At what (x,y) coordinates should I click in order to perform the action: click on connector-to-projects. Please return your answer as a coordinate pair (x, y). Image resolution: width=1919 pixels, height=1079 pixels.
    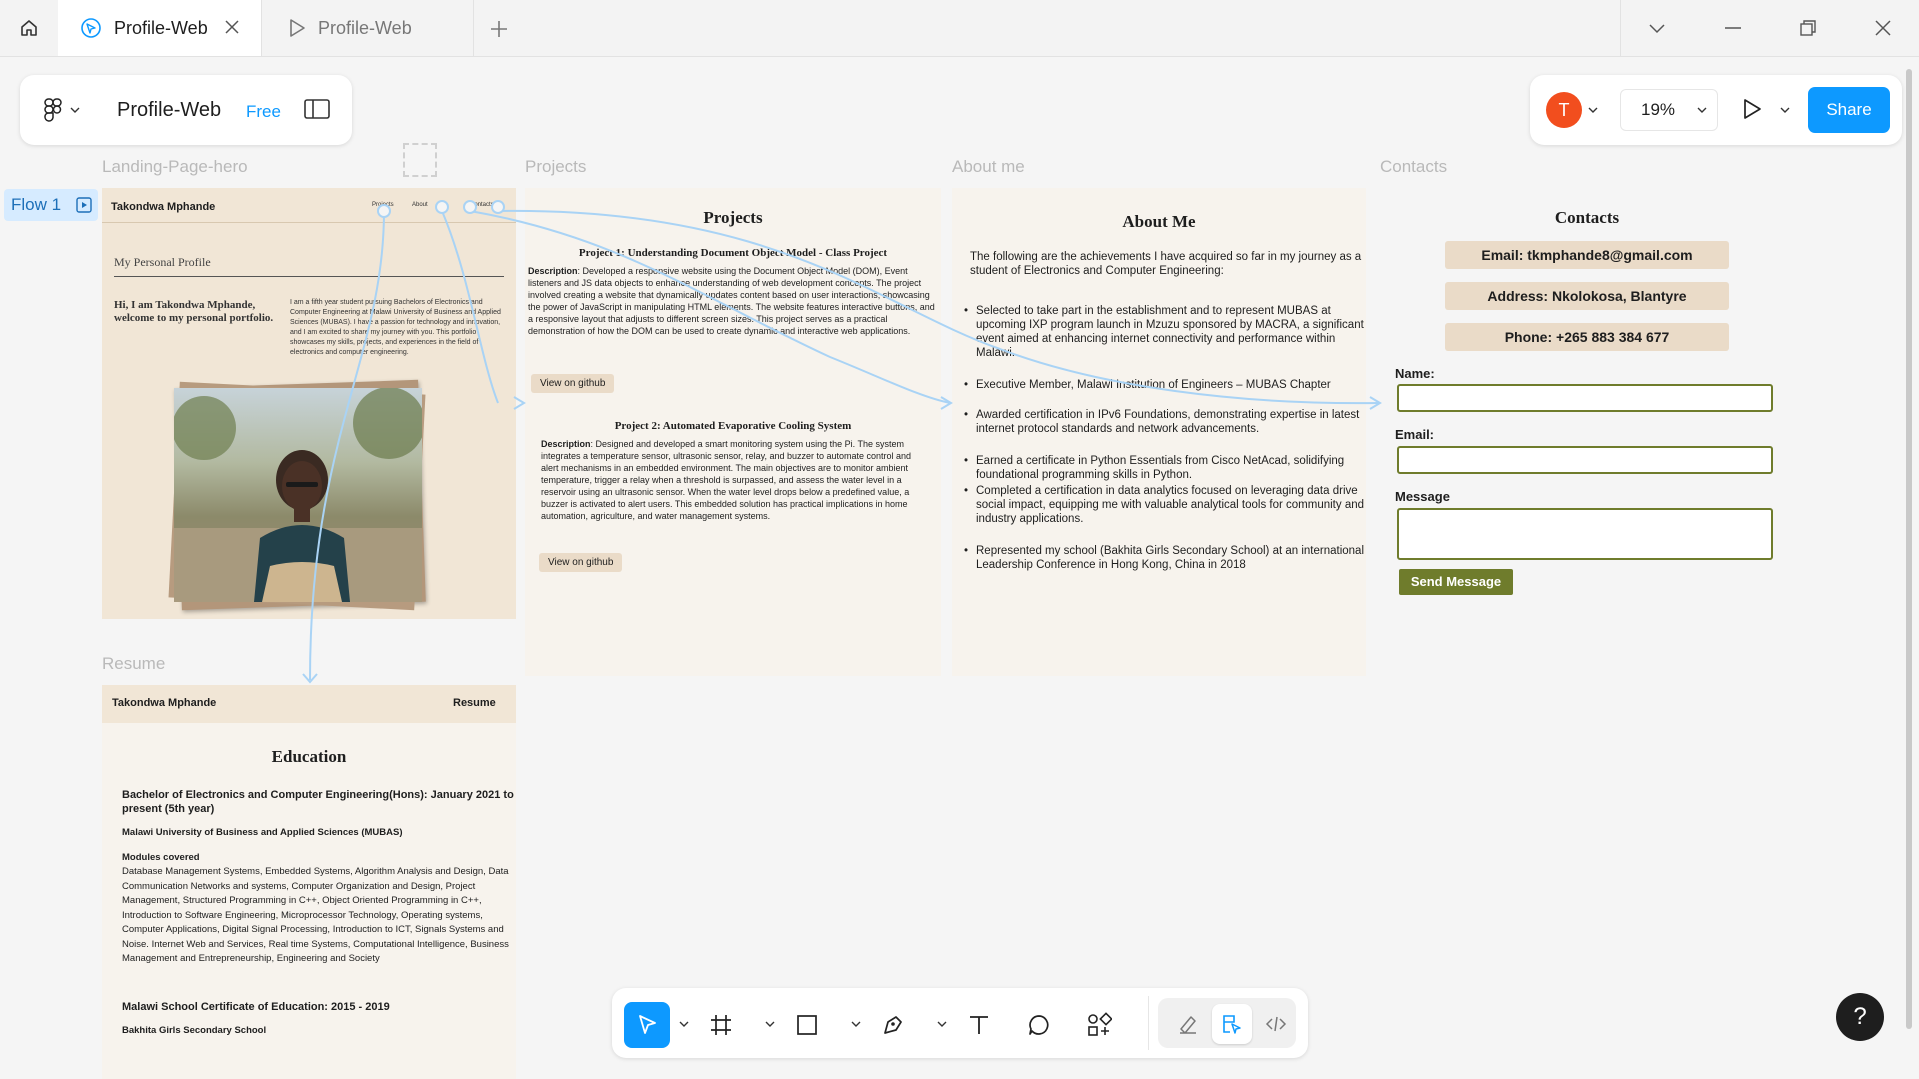
    Looking at the image, I should click on (470, 307).